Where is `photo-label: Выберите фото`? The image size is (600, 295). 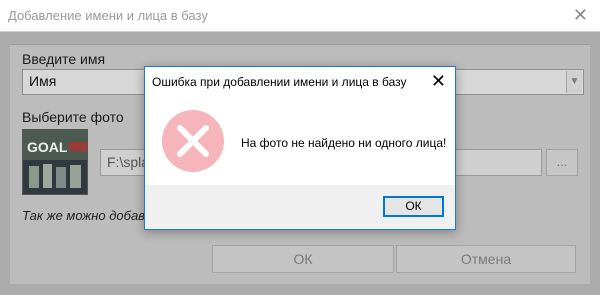
photo-label: Выберите фото is located at coordinates (73, 117).